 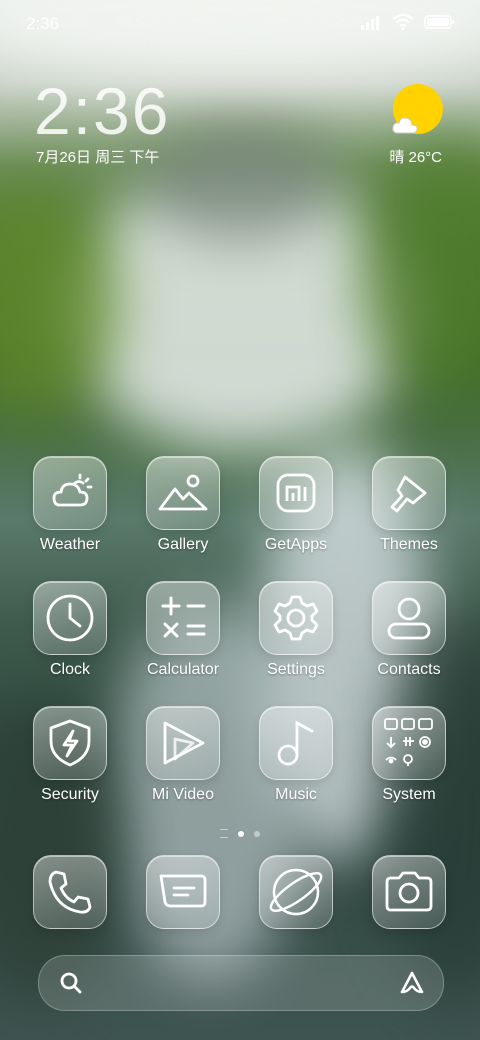 I want to click on signal-icon, so click(x=370, y=23).